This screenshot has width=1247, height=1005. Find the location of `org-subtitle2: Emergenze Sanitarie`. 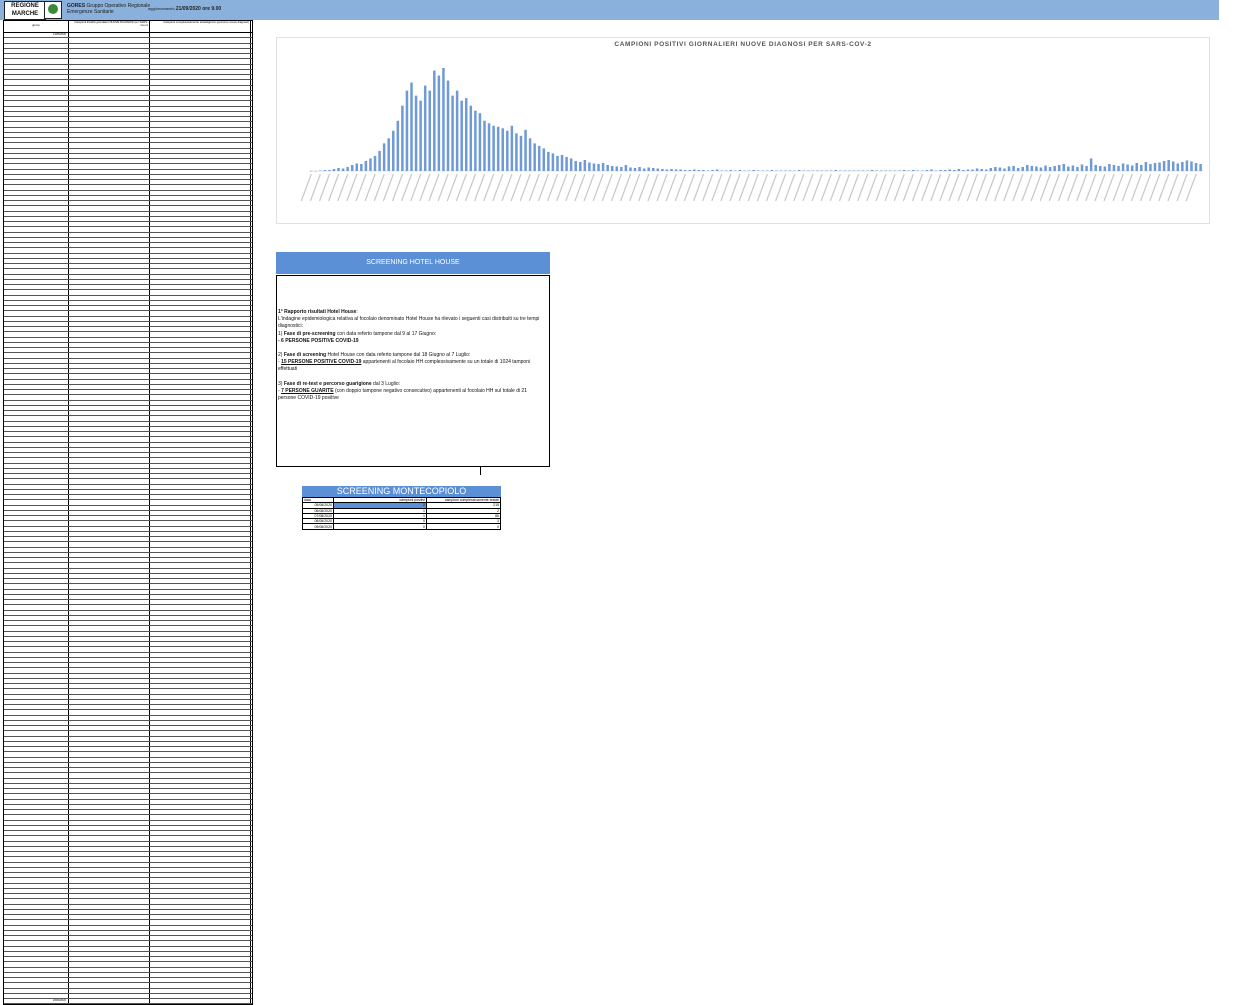

org-subtitle2: Emergenze Sanitarie is located at coordinates (90, 12).